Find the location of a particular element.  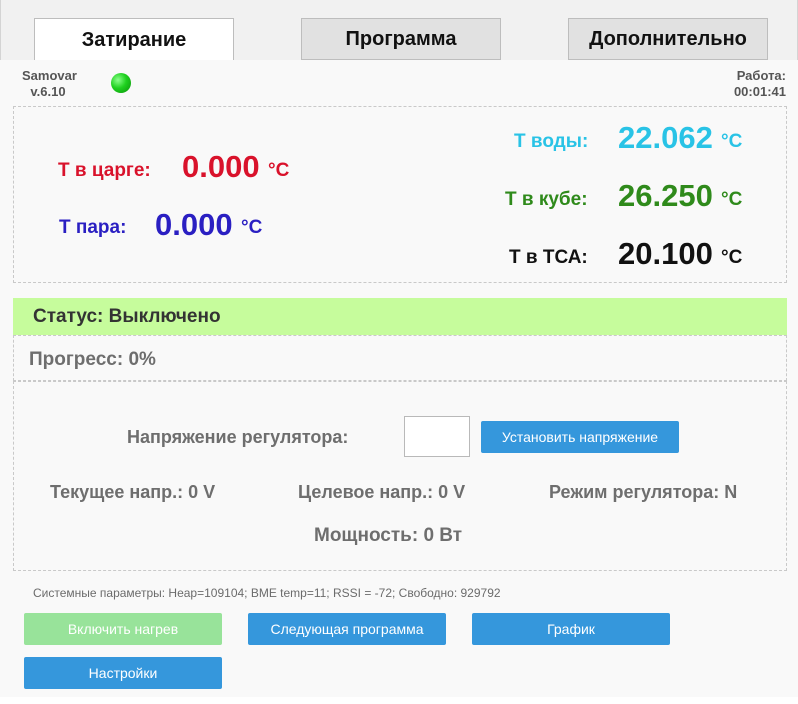

runtime-block: Работа: 00:01:41 is located at coordinates (760, 84).